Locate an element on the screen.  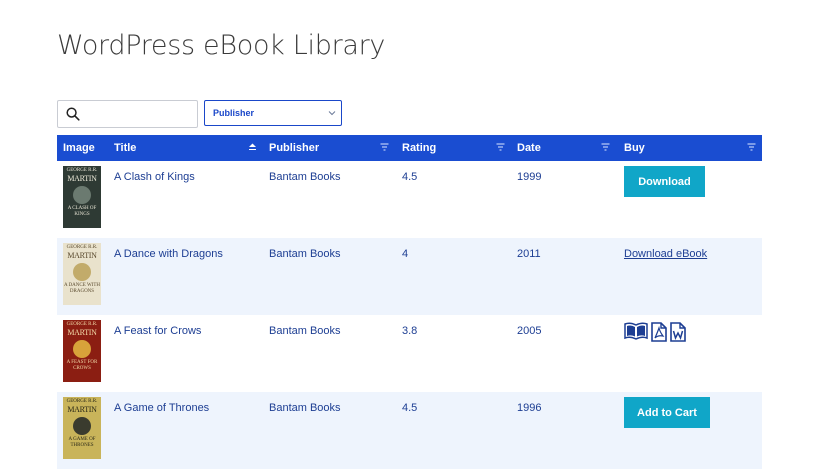
book-rating: 4 is located at coordinates (405, 254).